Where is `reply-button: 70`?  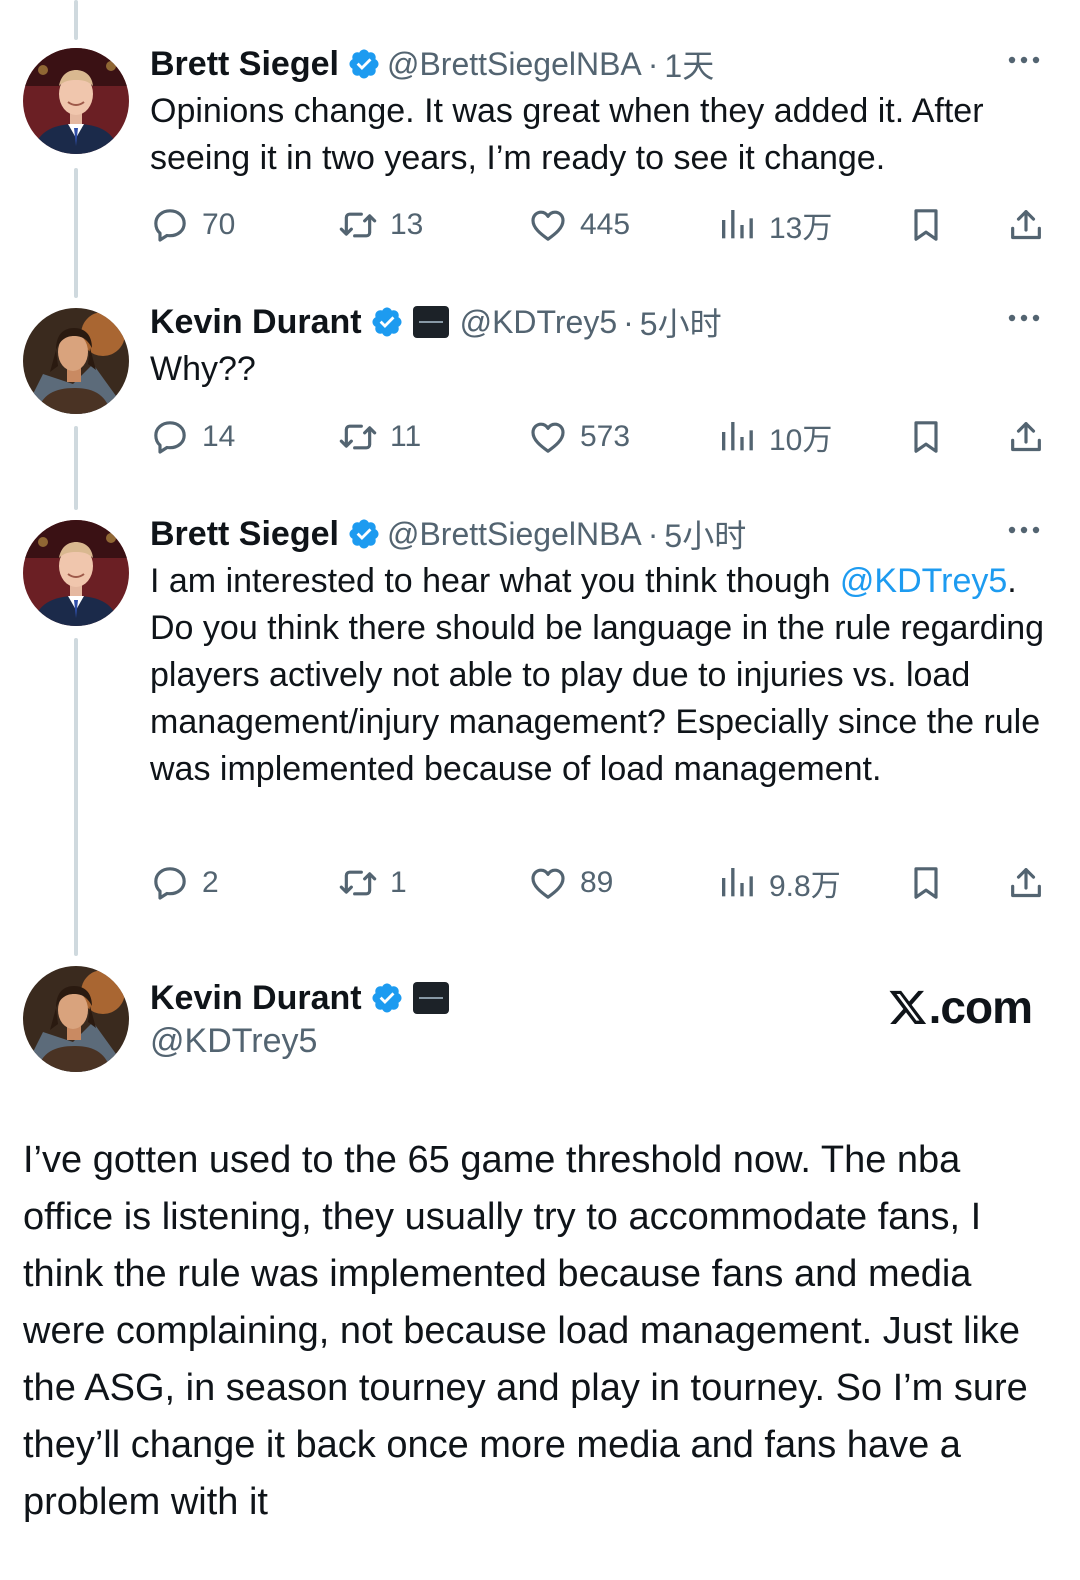 reply-button: 70 is located at coordinates (192, 225).